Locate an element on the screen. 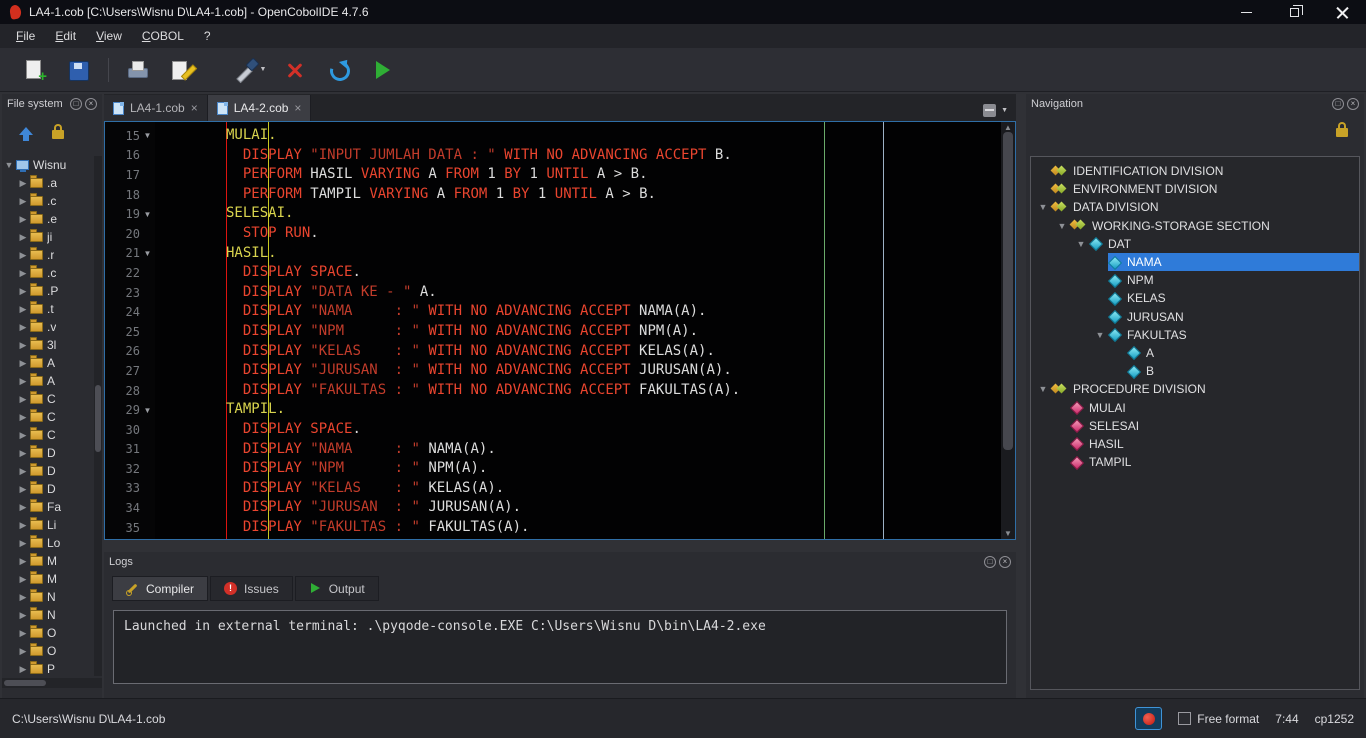  nav-item-working-storage-section: WORKING-STORAGE SECTION is located at coordinates (1206, 226).